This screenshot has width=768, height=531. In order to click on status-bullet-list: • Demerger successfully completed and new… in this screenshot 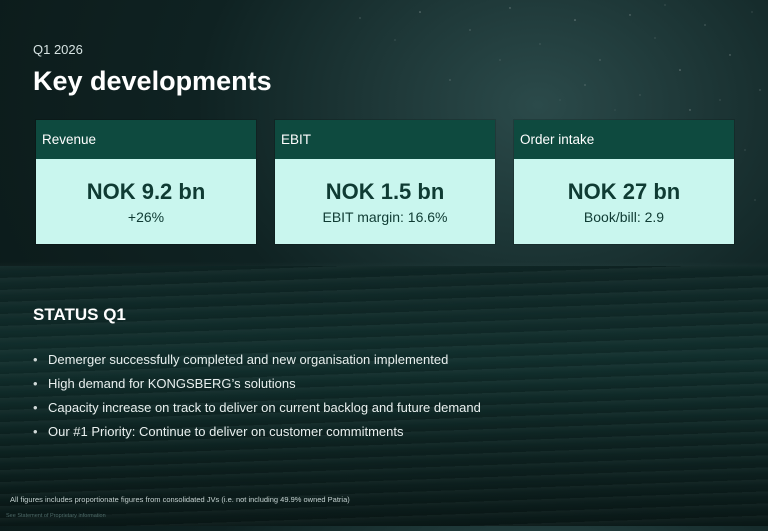, I will do `click(257, 400)`.